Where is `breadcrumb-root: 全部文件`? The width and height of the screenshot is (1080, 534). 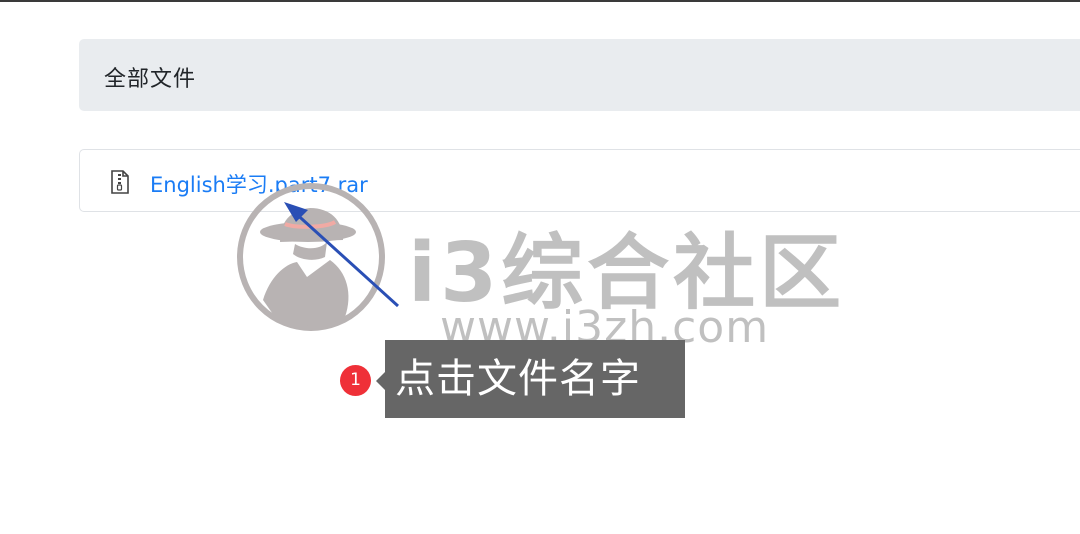
breadcrumb-root: 全部文件 is located at coordinates (150, 77).